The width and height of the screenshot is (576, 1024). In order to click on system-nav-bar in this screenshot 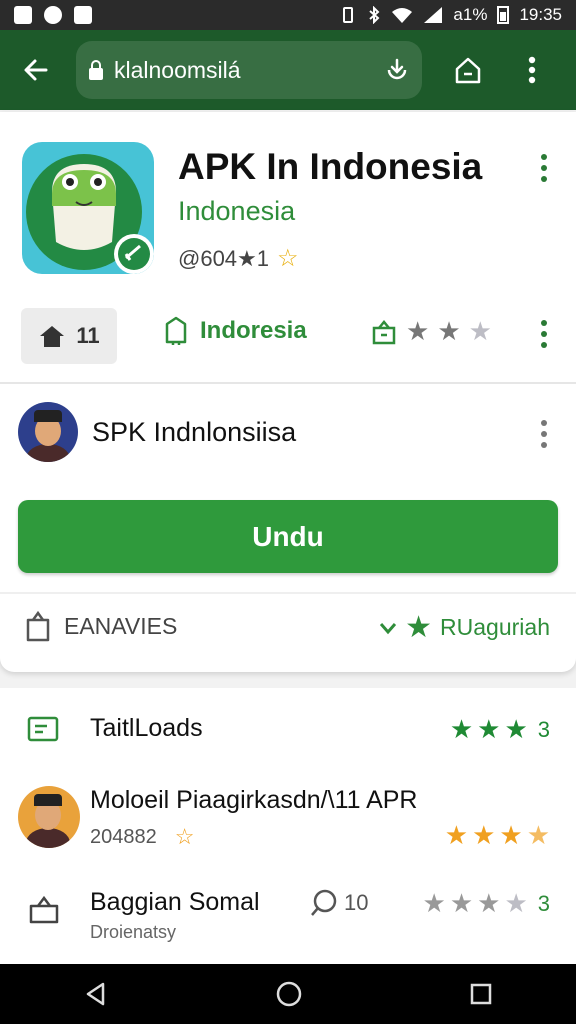, I will do `click(288, 994)`.